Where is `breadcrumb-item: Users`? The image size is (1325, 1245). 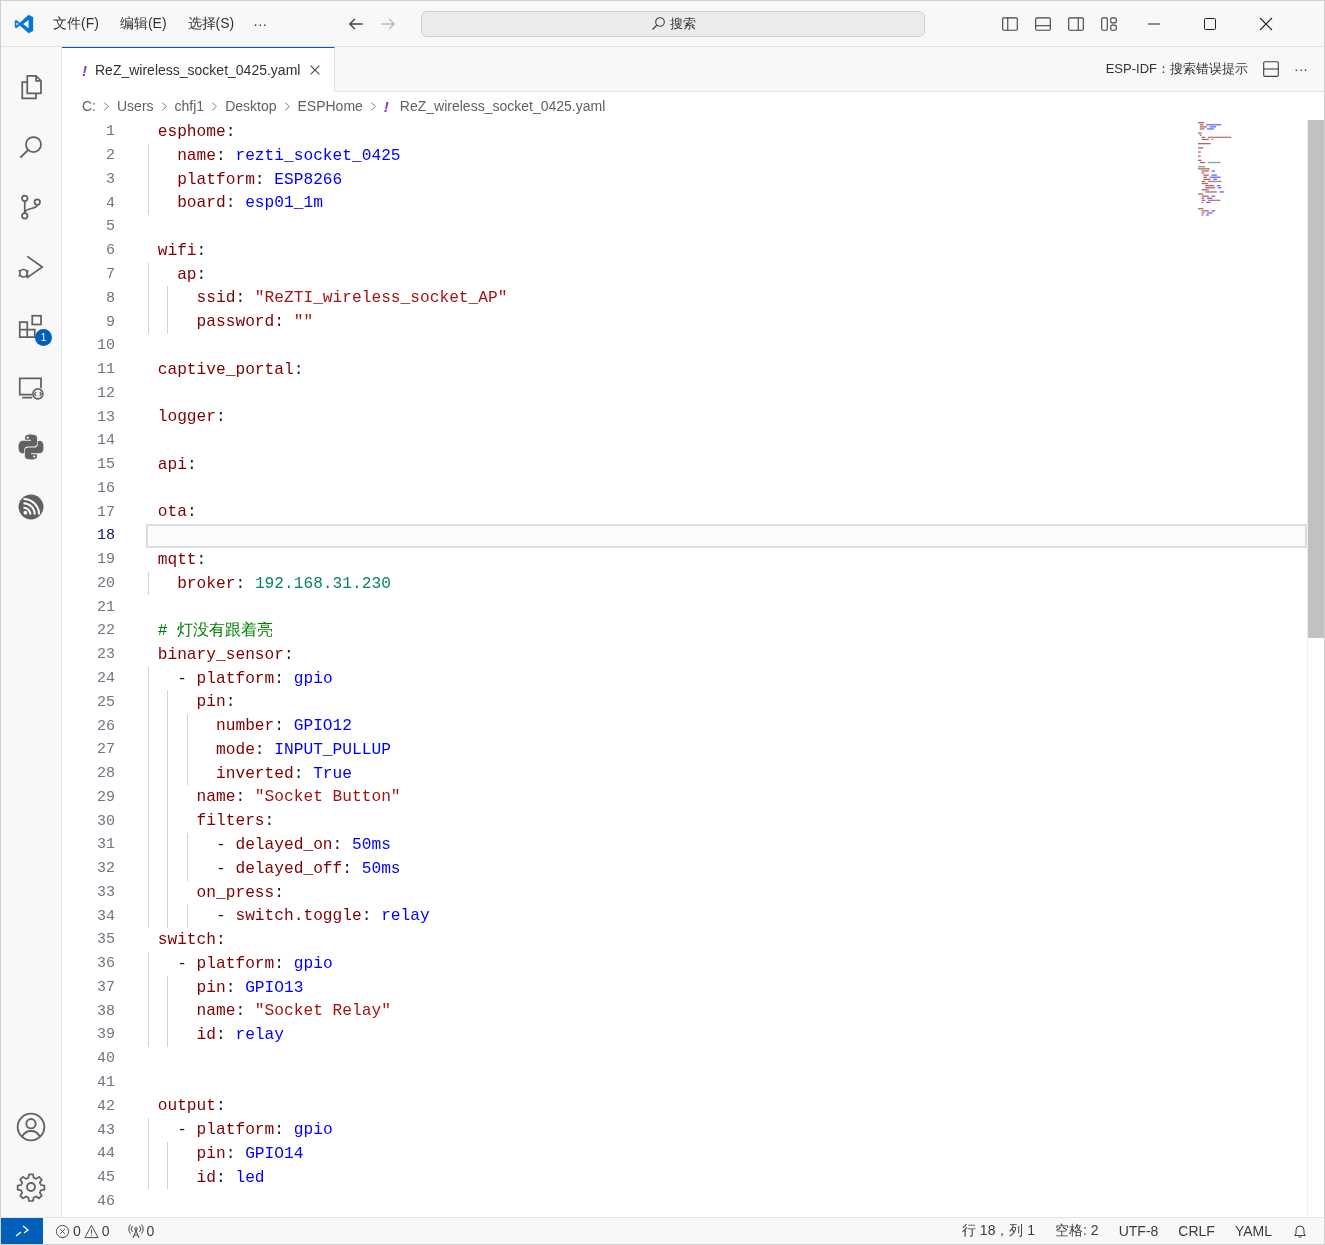 breadcrumb-item: Users is located at coordinates (135, 106).